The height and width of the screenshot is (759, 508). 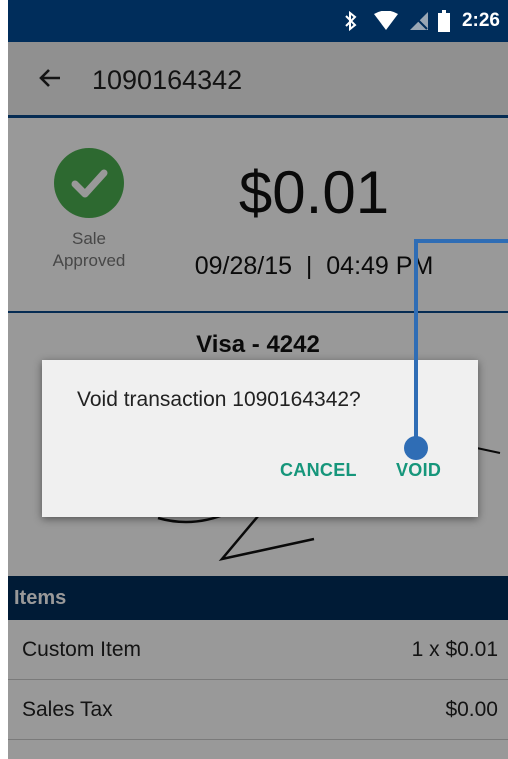 I want to click on status-time: 2:26, so click(x=480, y=20).